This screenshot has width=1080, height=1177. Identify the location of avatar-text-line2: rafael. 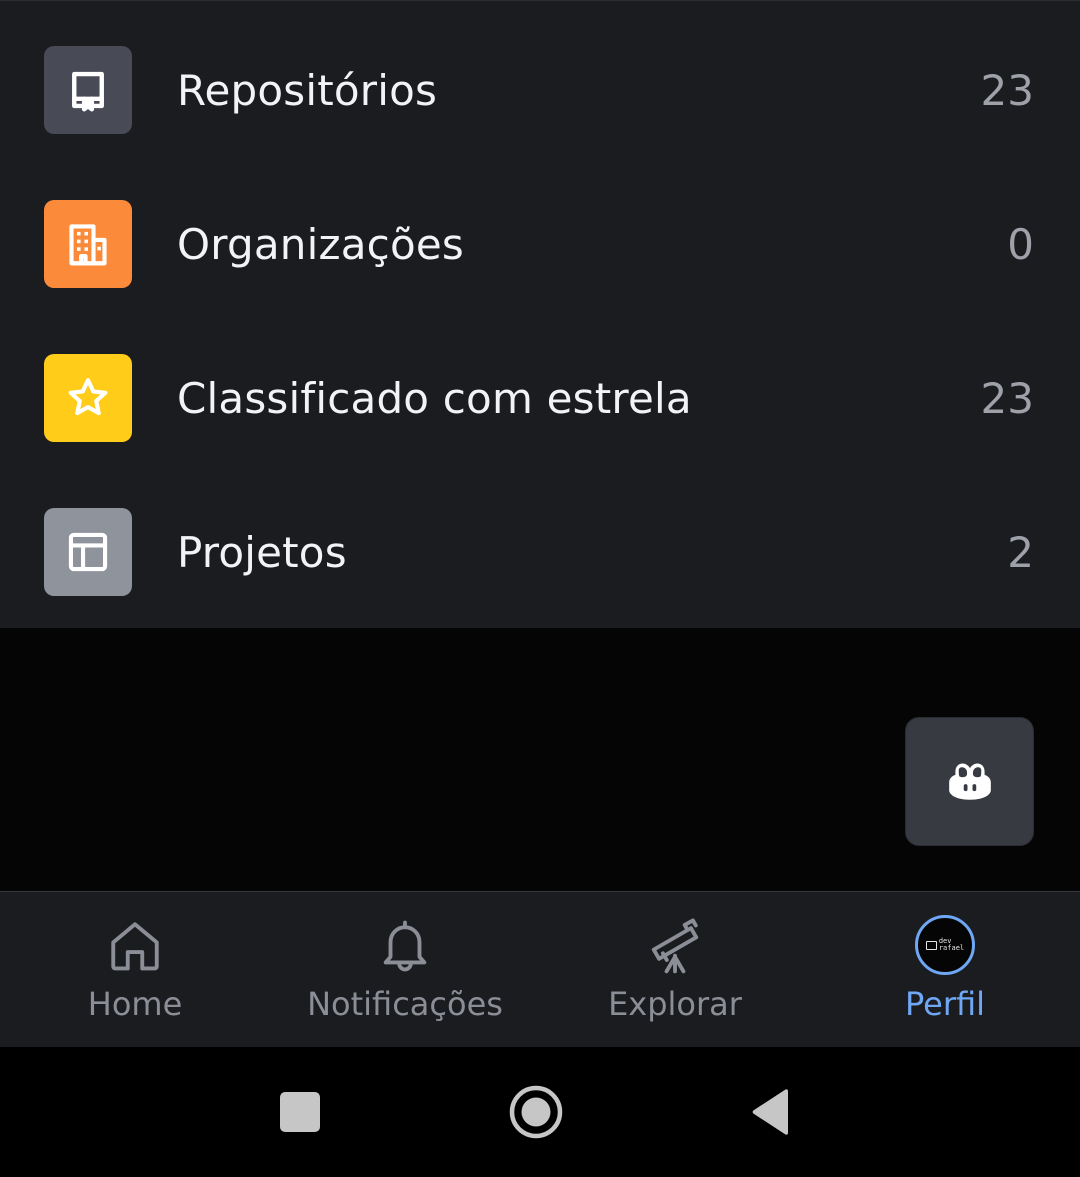
(951, 948).